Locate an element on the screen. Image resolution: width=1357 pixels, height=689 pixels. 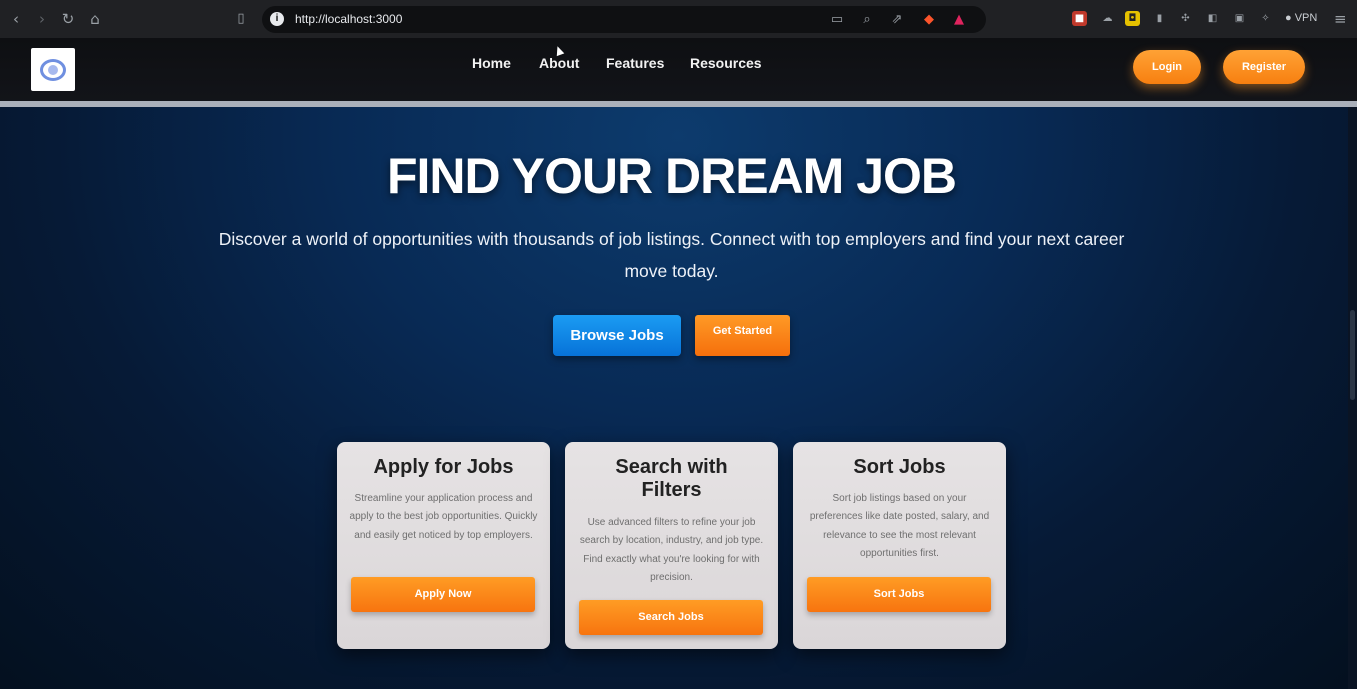
menu-icon: ≡ is located at coordinates (1340, 19).